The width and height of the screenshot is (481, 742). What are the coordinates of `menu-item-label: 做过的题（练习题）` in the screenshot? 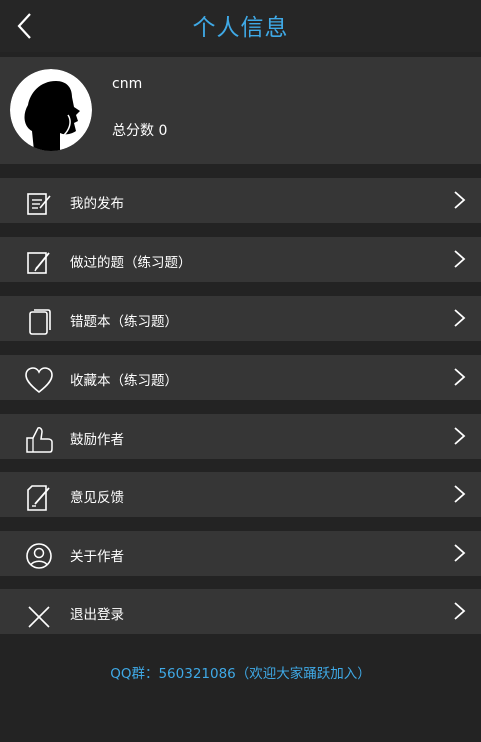 It's located at (131, 263).